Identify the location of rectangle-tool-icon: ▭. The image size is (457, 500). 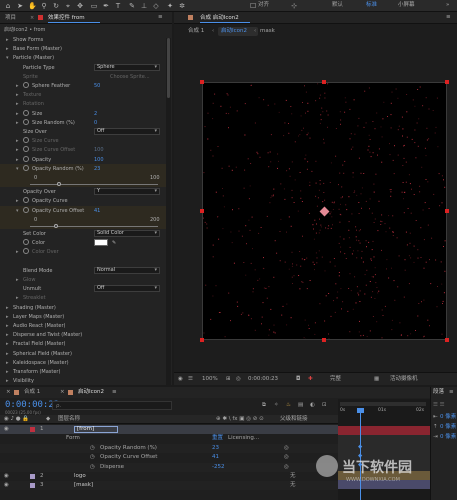
(94, 6).